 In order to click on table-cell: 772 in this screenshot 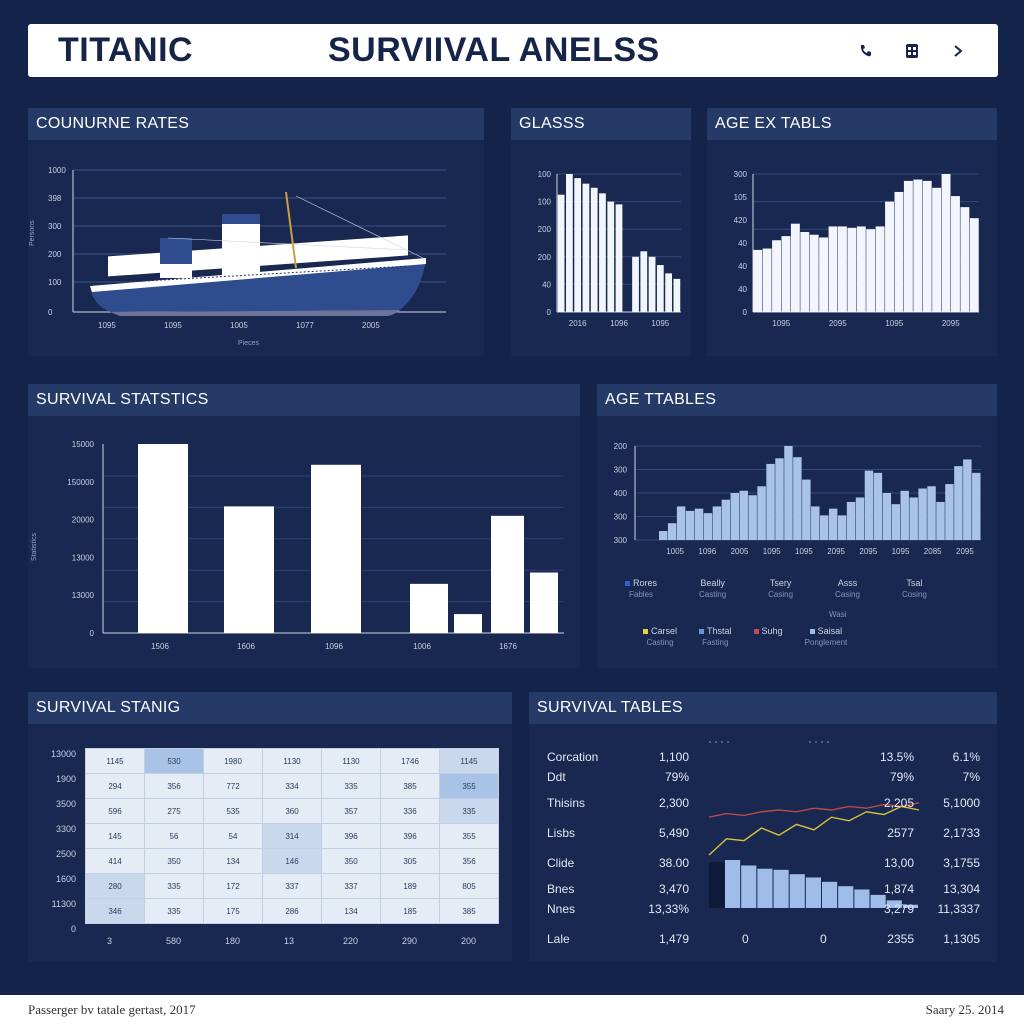, I will do `click(233, 786)`.